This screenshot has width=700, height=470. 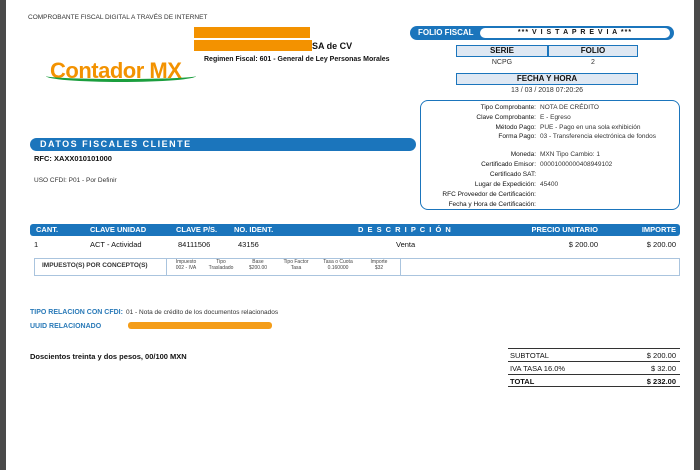 I want to click on row-unidad: ACT - Actividad, so click(x=116, y=244).